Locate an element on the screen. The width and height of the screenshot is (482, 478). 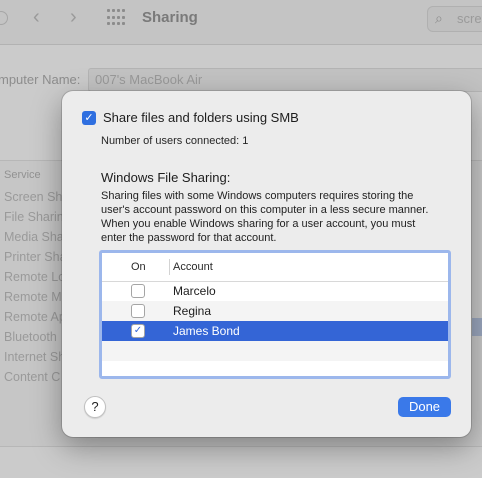
forward-arrow-icon: › is located at coordinates (73, 17).